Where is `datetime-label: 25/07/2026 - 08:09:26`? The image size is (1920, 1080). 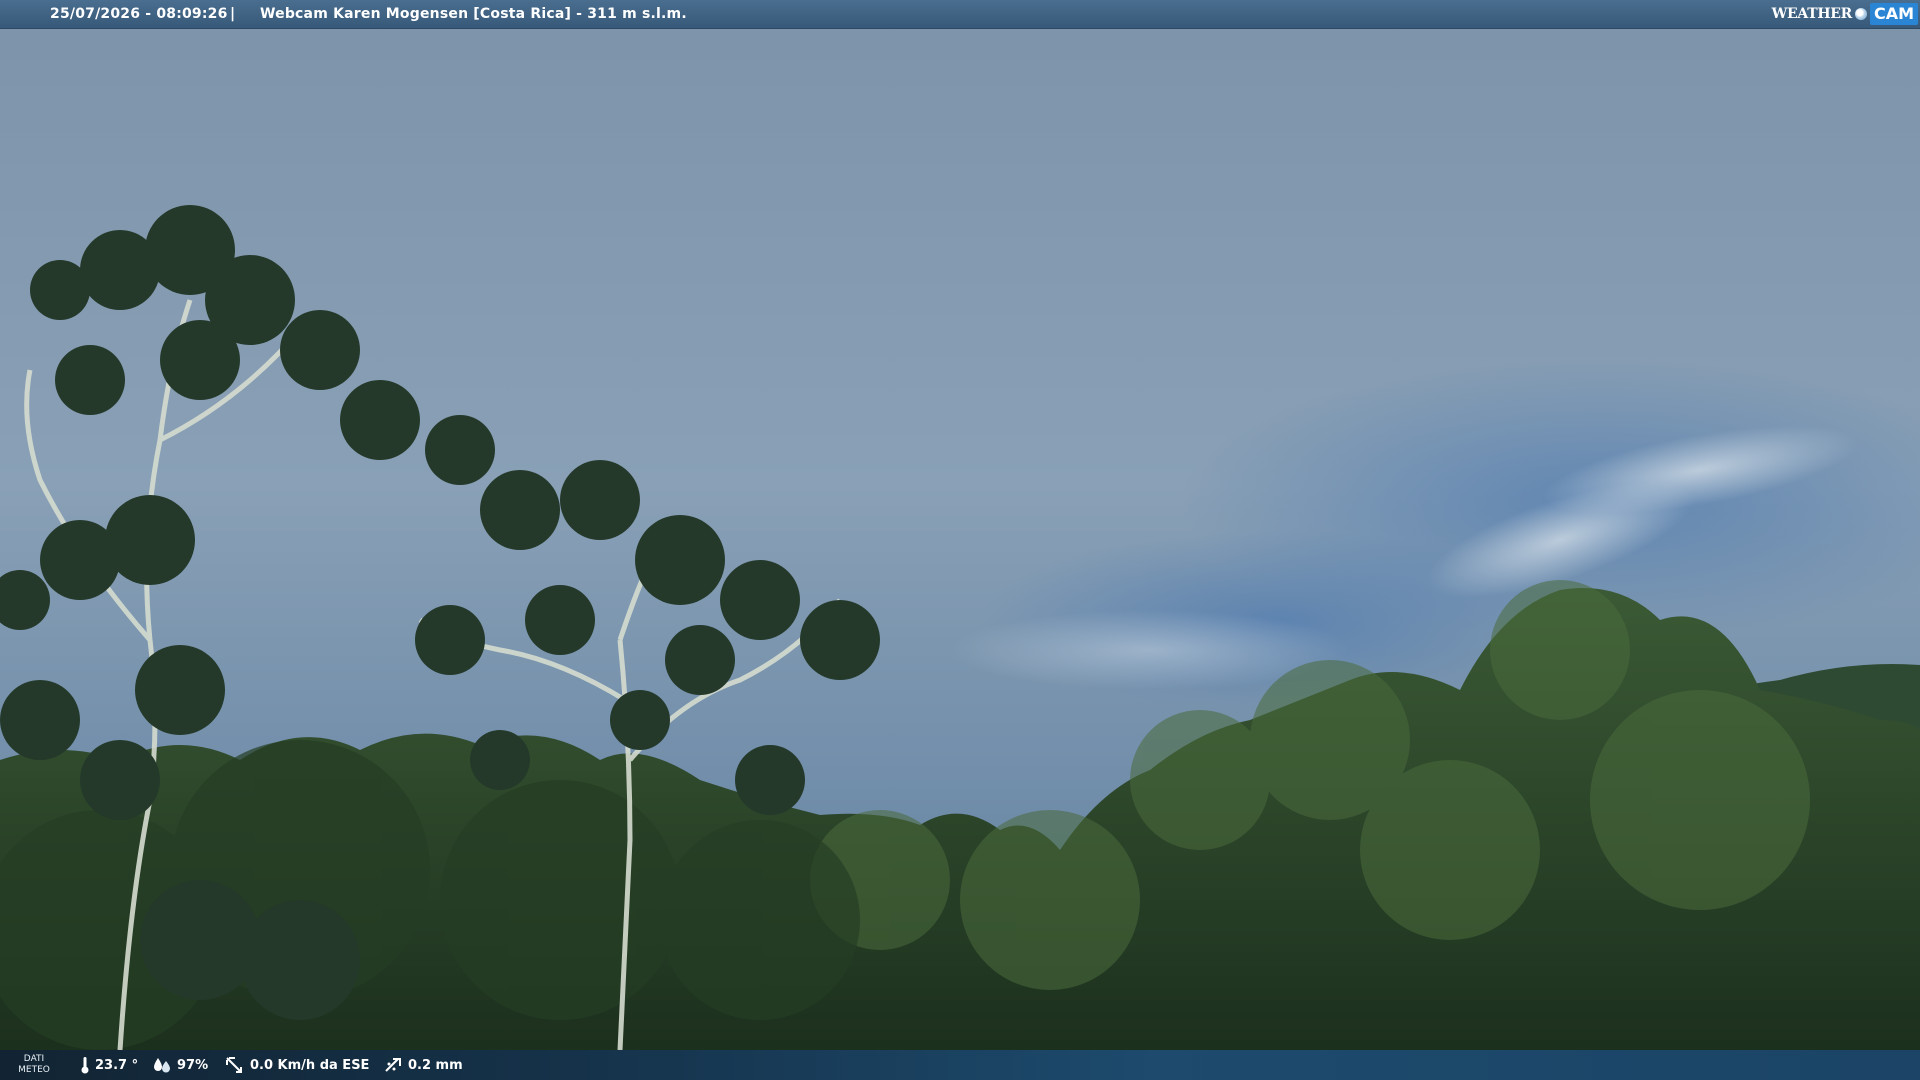
datetime-label: 25/07/2026 - 08:09:26 is located at coordinates (139, 14).